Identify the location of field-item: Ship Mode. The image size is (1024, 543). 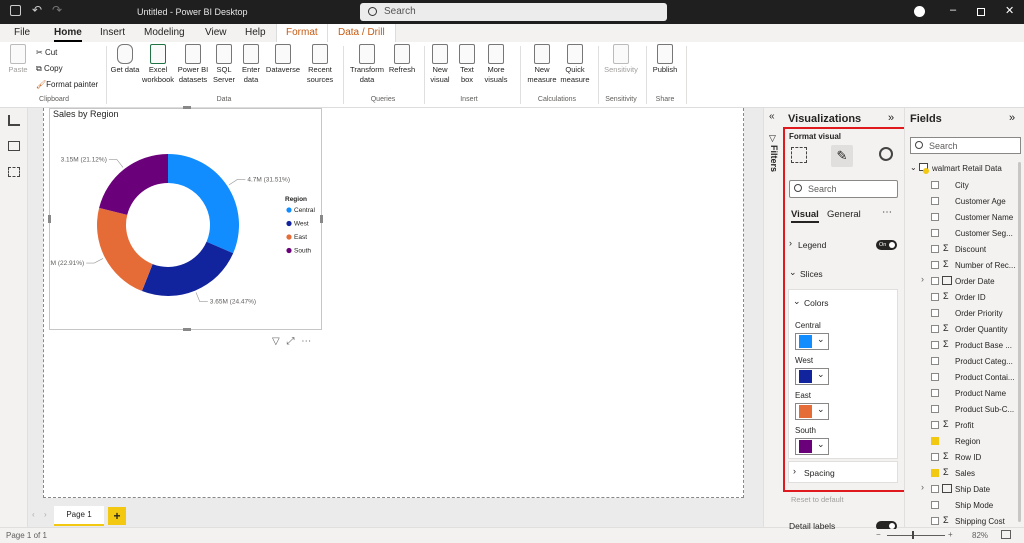
(961, 505).